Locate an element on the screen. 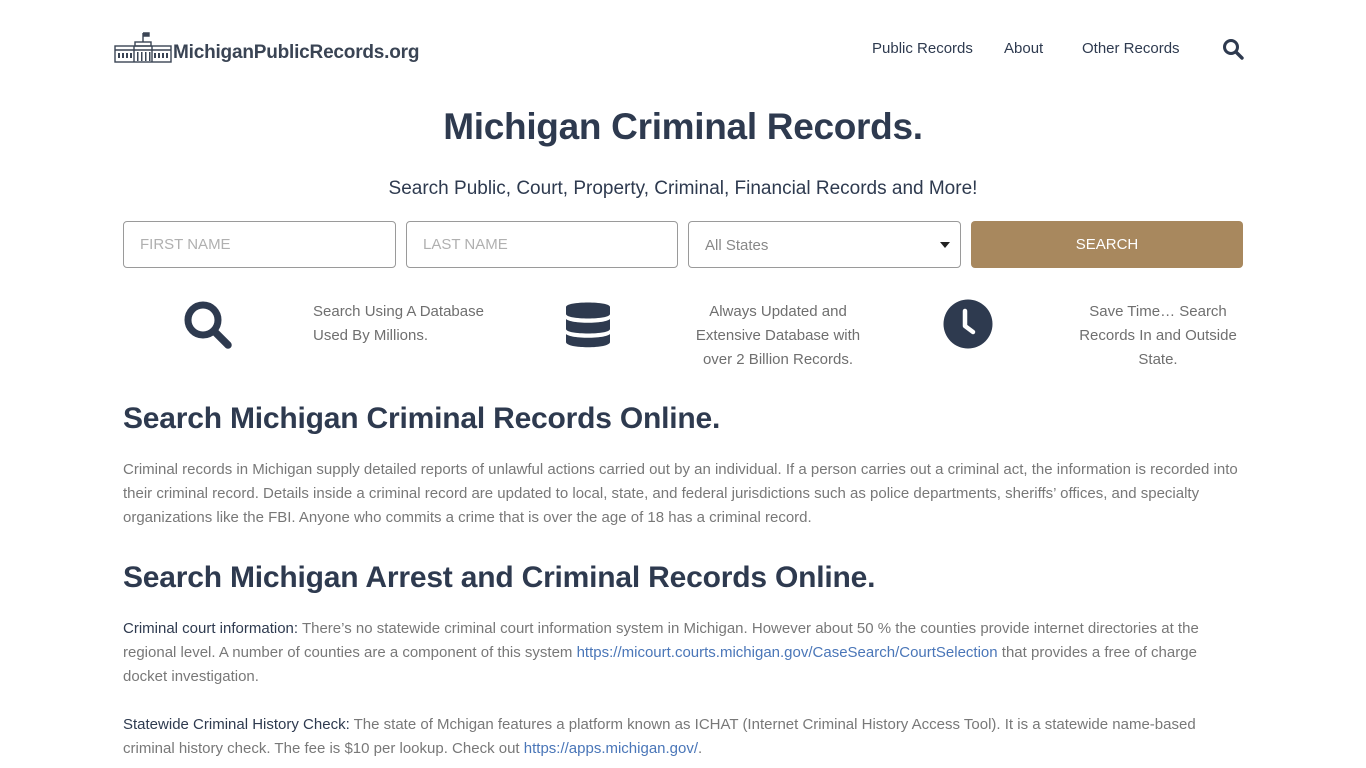 The height and width of the screenshot is (768, 1366). state-select: All States is located at coordinates (824, 244).